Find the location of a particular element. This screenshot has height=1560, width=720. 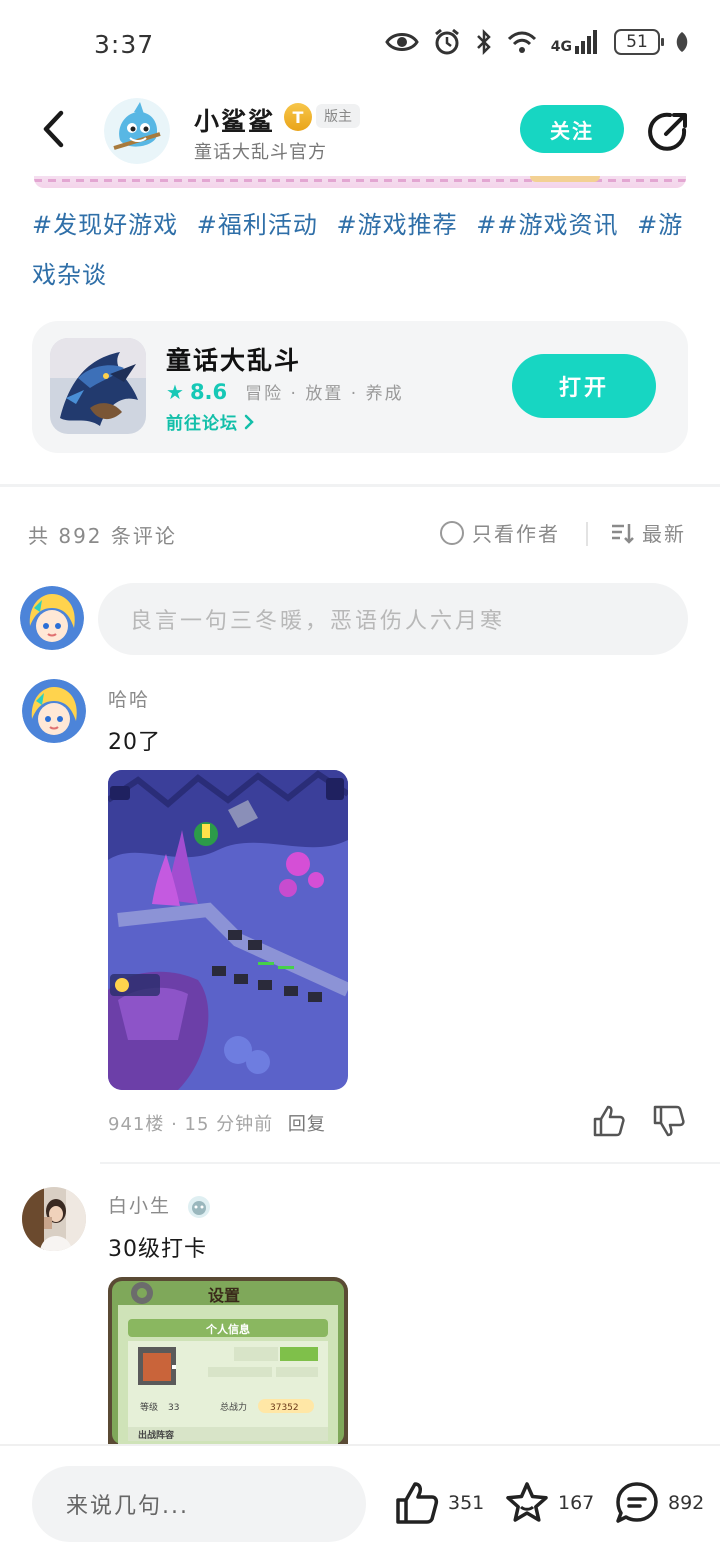

author-only-toggle: 只看作者 is located at coordinates (500, 532).